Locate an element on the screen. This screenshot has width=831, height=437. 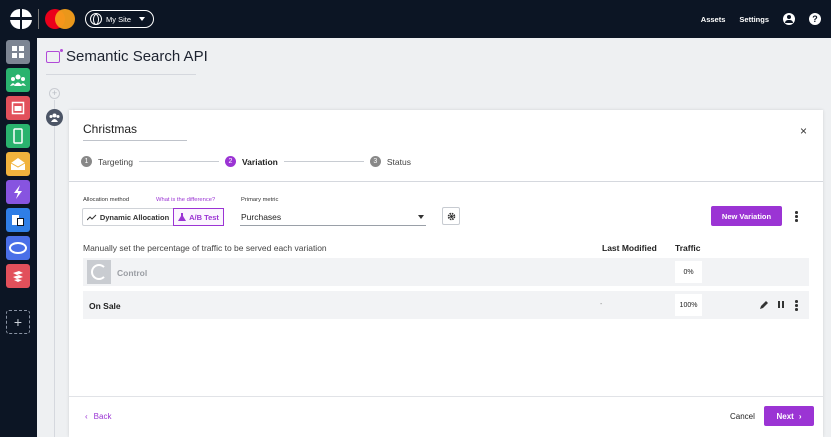
brand-logo-icon is located at coordinates (60, 19).